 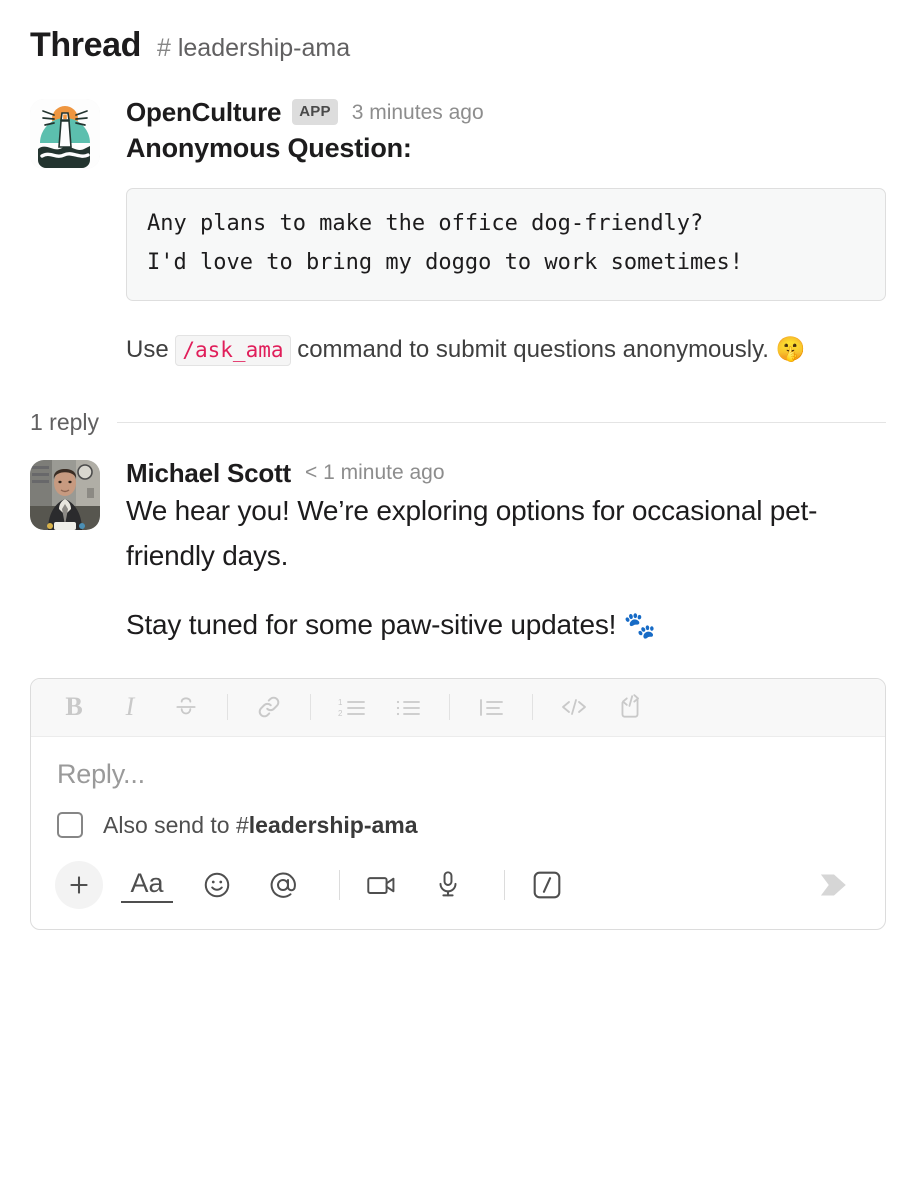 I want to click on message-header: Michael Scott < 1 minute ago, so click(x=506, y=473).